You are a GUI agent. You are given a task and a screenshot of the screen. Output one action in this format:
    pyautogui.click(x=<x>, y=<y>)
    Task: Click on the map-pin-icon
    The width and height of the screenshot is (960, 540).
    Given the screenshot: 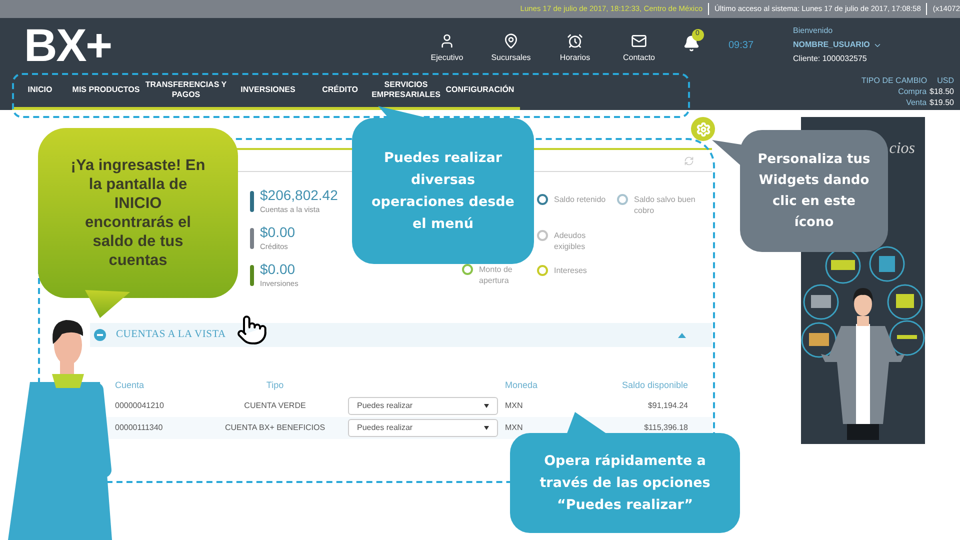 What is the action you would take?
    pyautogui.click(x=511, y=40)
    